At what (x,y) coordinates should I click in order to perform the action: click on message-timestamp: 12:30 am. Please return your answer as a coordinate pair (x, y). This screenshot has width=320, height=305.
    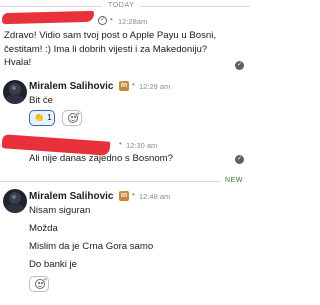
    Looking at the image, I should click on (142, 145).